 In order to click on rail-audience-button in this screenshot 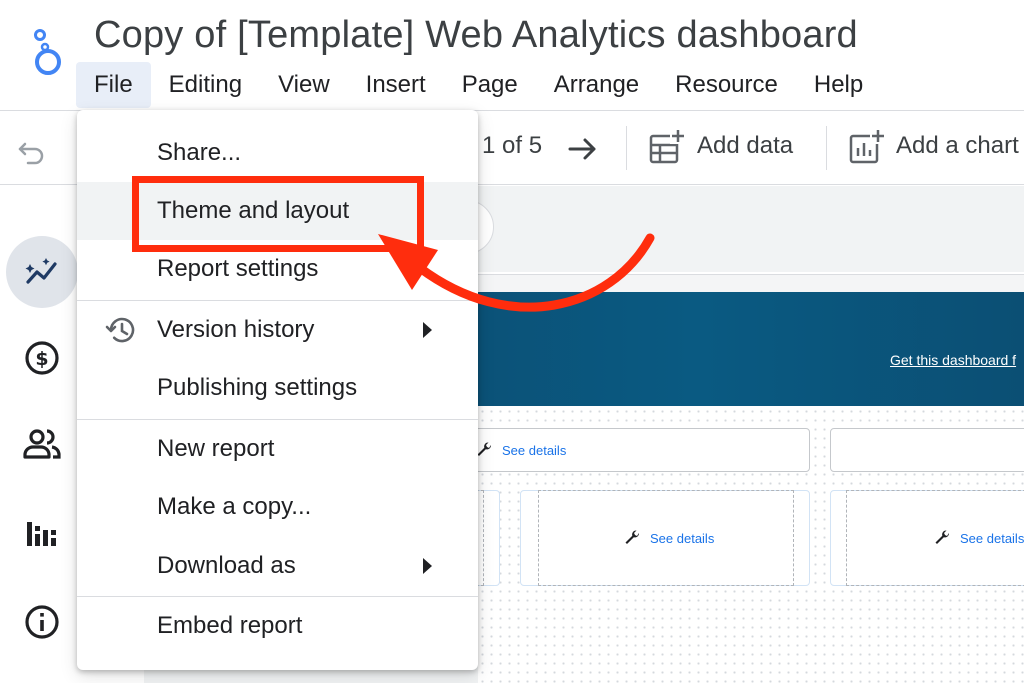, I will do `click(42, 444)`.